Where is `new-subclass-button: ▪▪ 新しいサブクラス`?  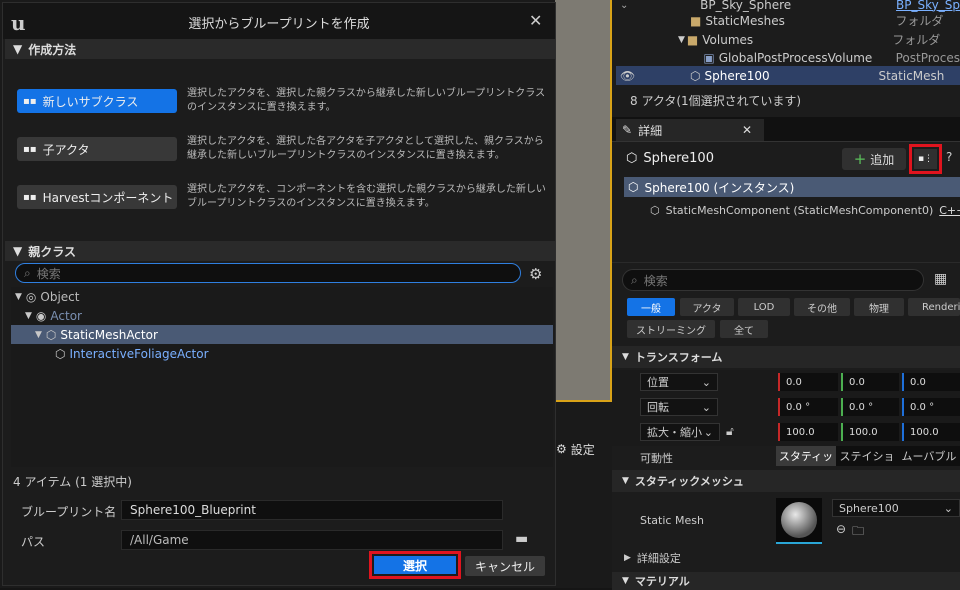 new-subclass-button: ▪▪ 新しいサブクラス is located at coordinates (97, 101).